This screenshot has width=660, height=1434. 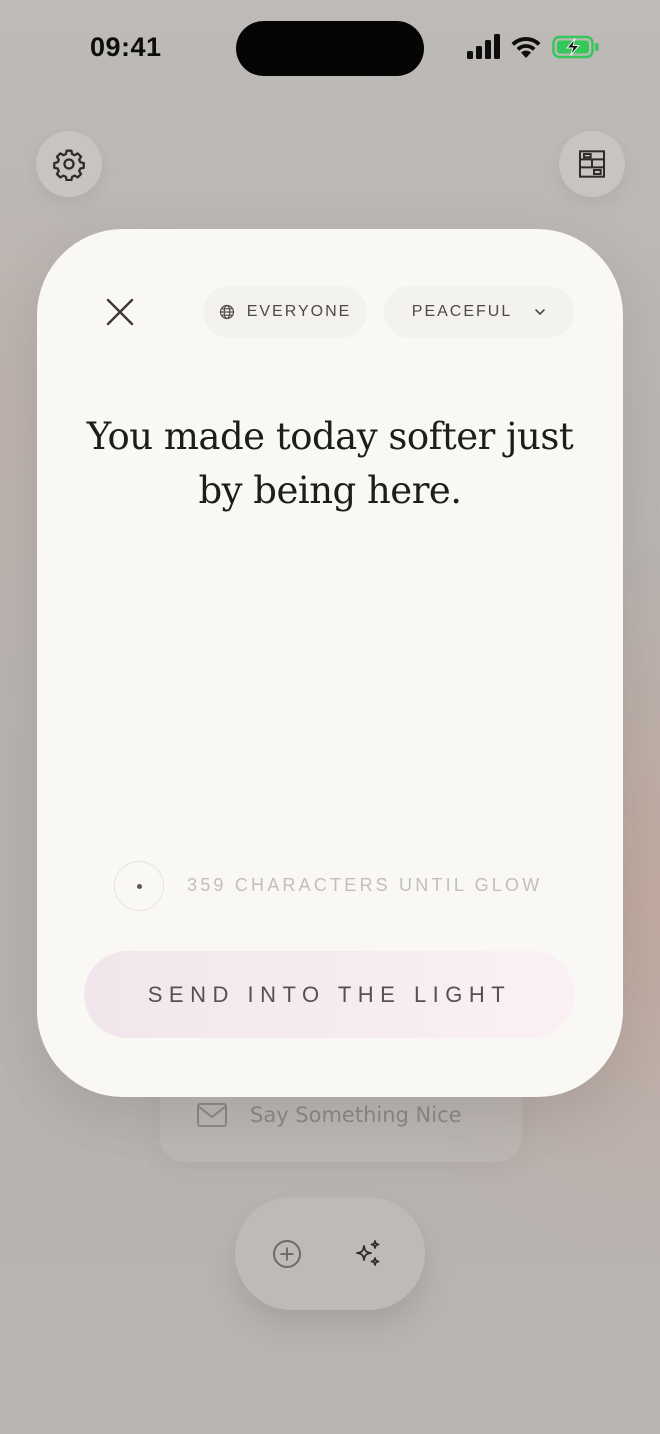 I want to click on send-button-label: SEND INTO THE LIGHT, so click(x=329, y=994).